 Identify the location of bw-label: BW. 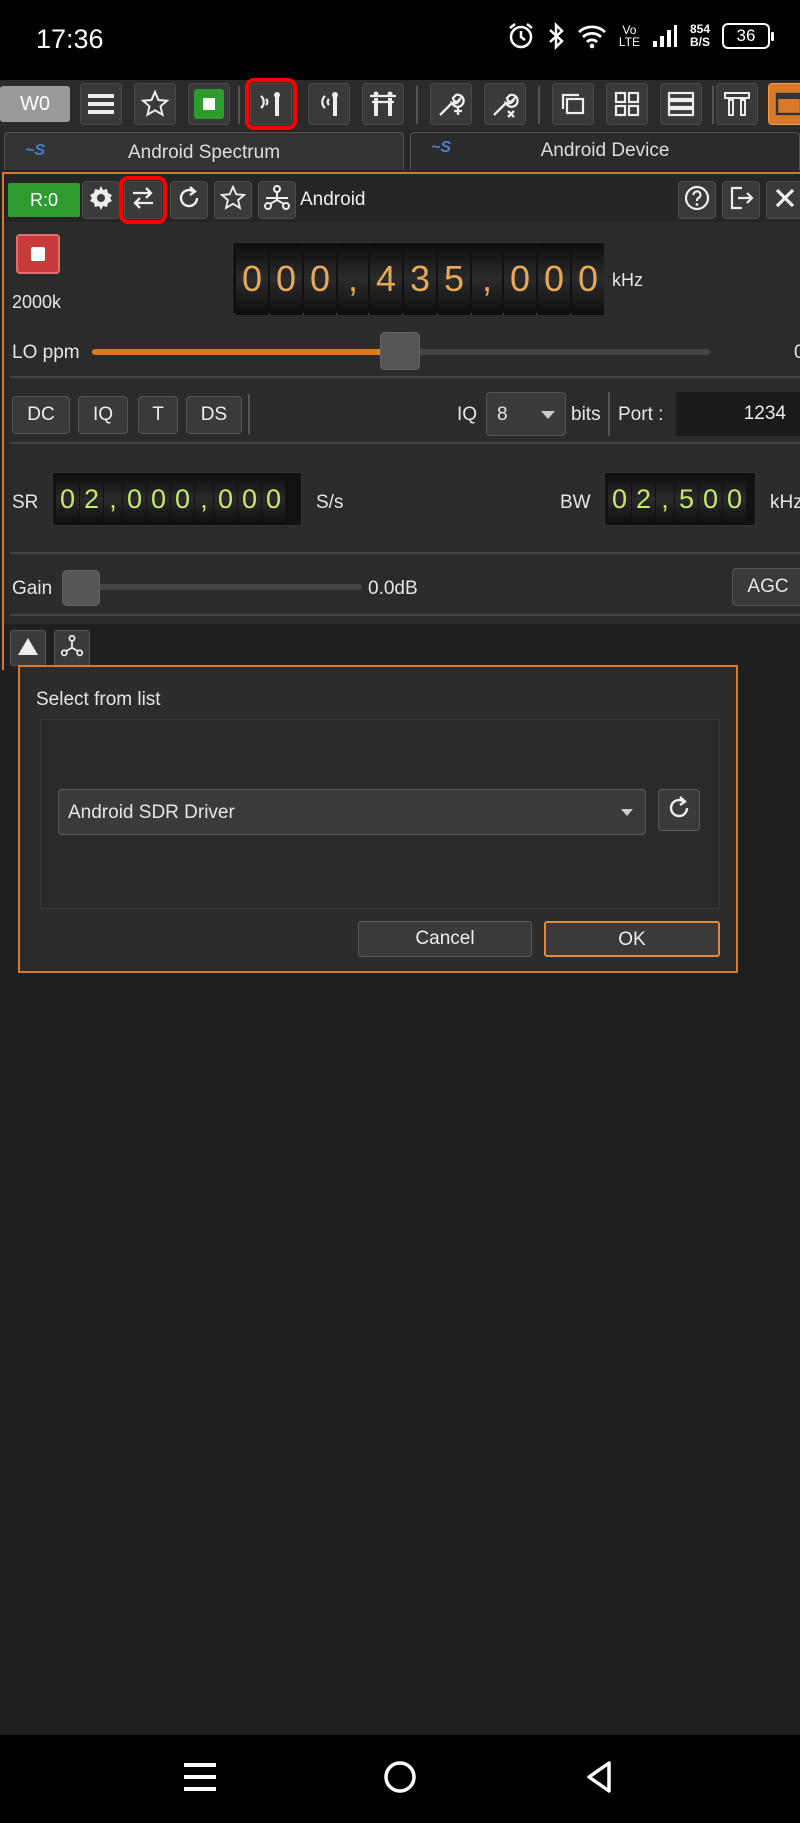
(575, 502).